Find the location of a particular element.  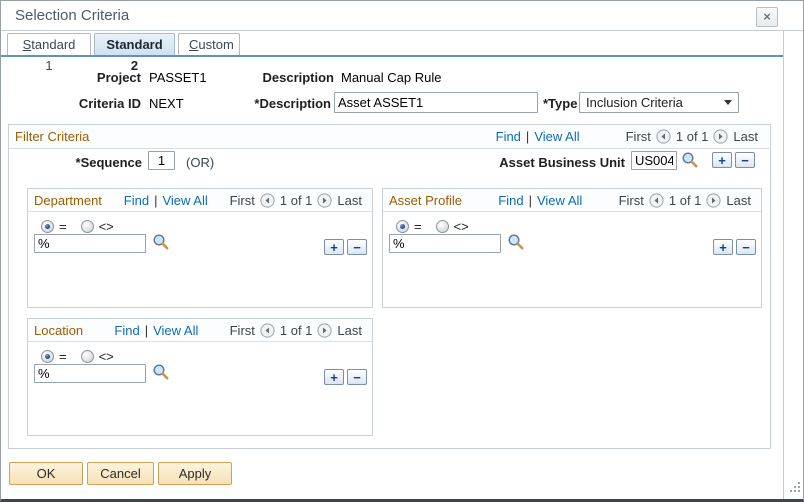

tab-standard-1: Standard 1 is located at coordinates (49, 53).